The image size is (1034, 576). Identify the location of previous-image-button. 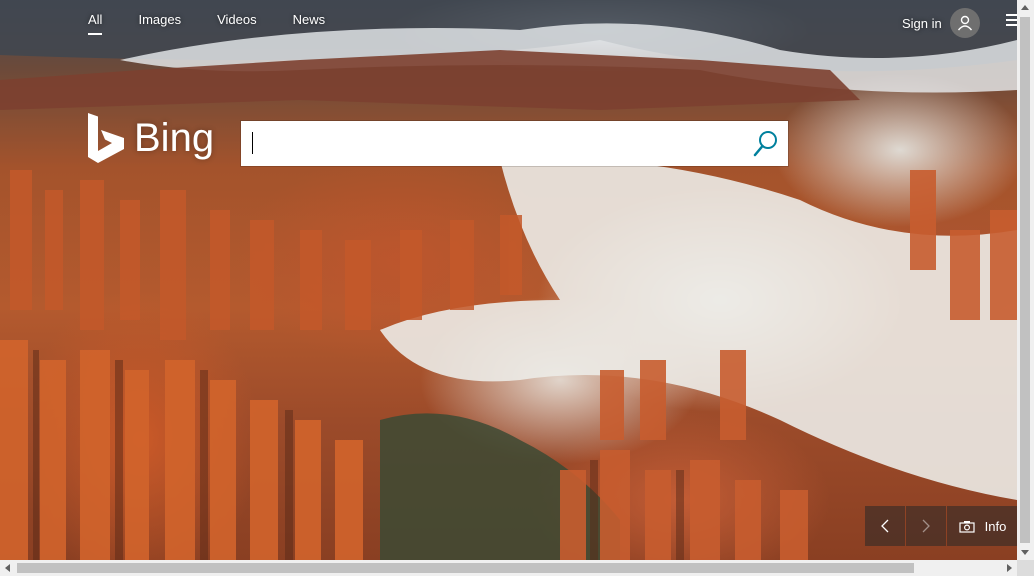
(885, 526).